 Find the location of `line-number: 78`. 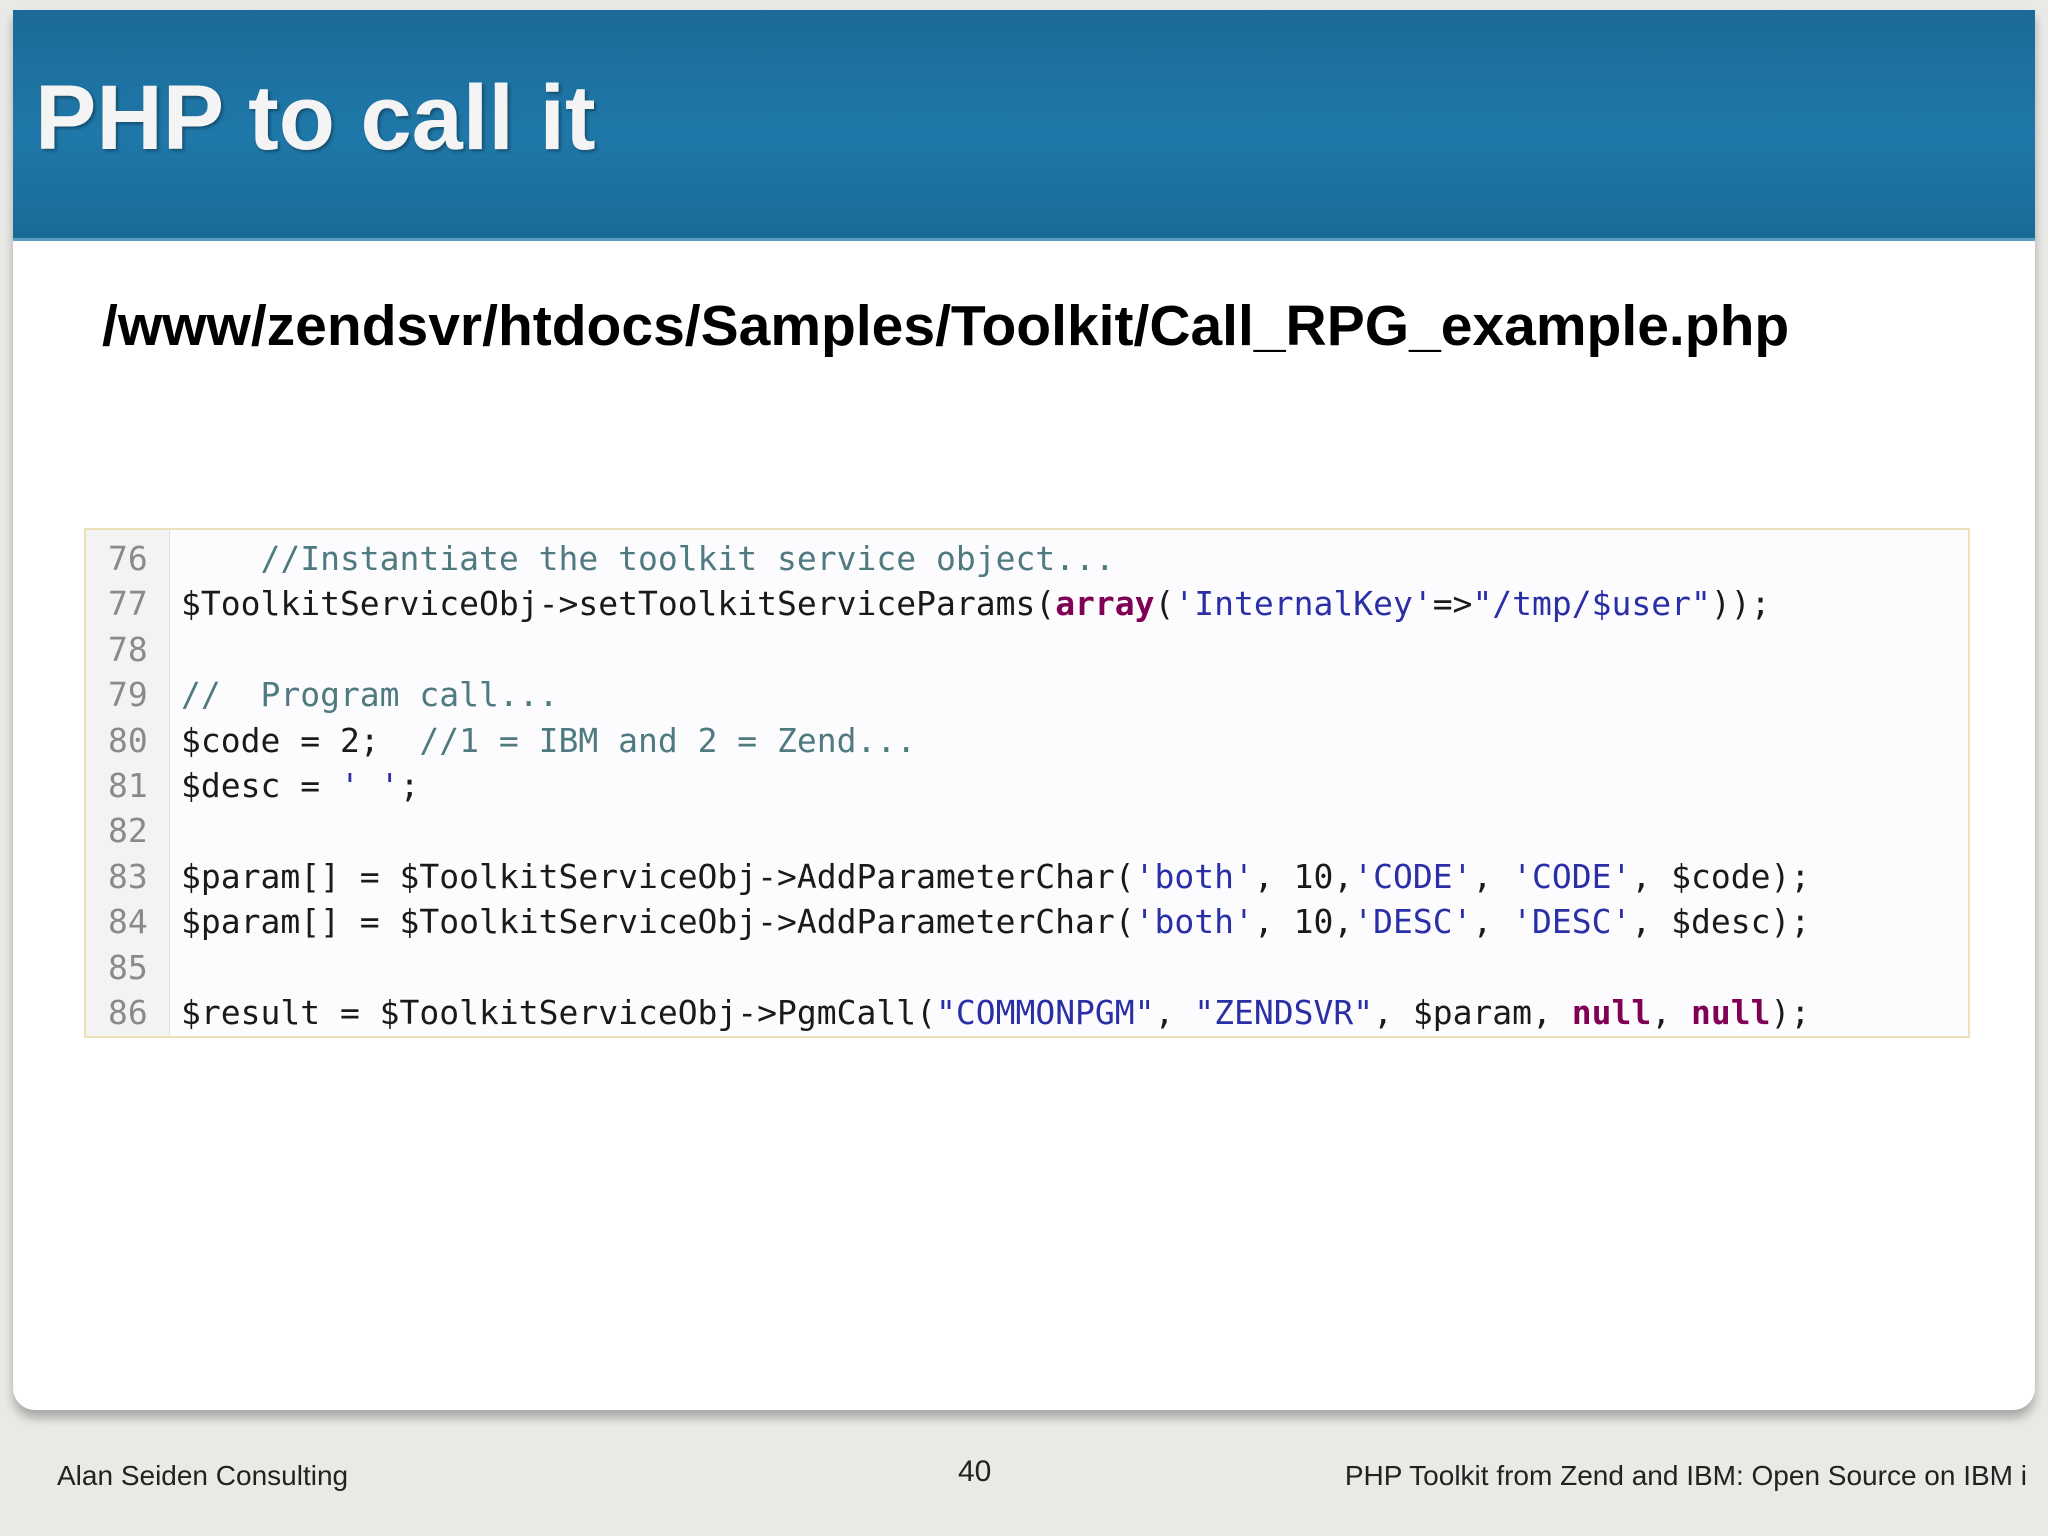

line-number: 78 is located at coordinates (128, 649).